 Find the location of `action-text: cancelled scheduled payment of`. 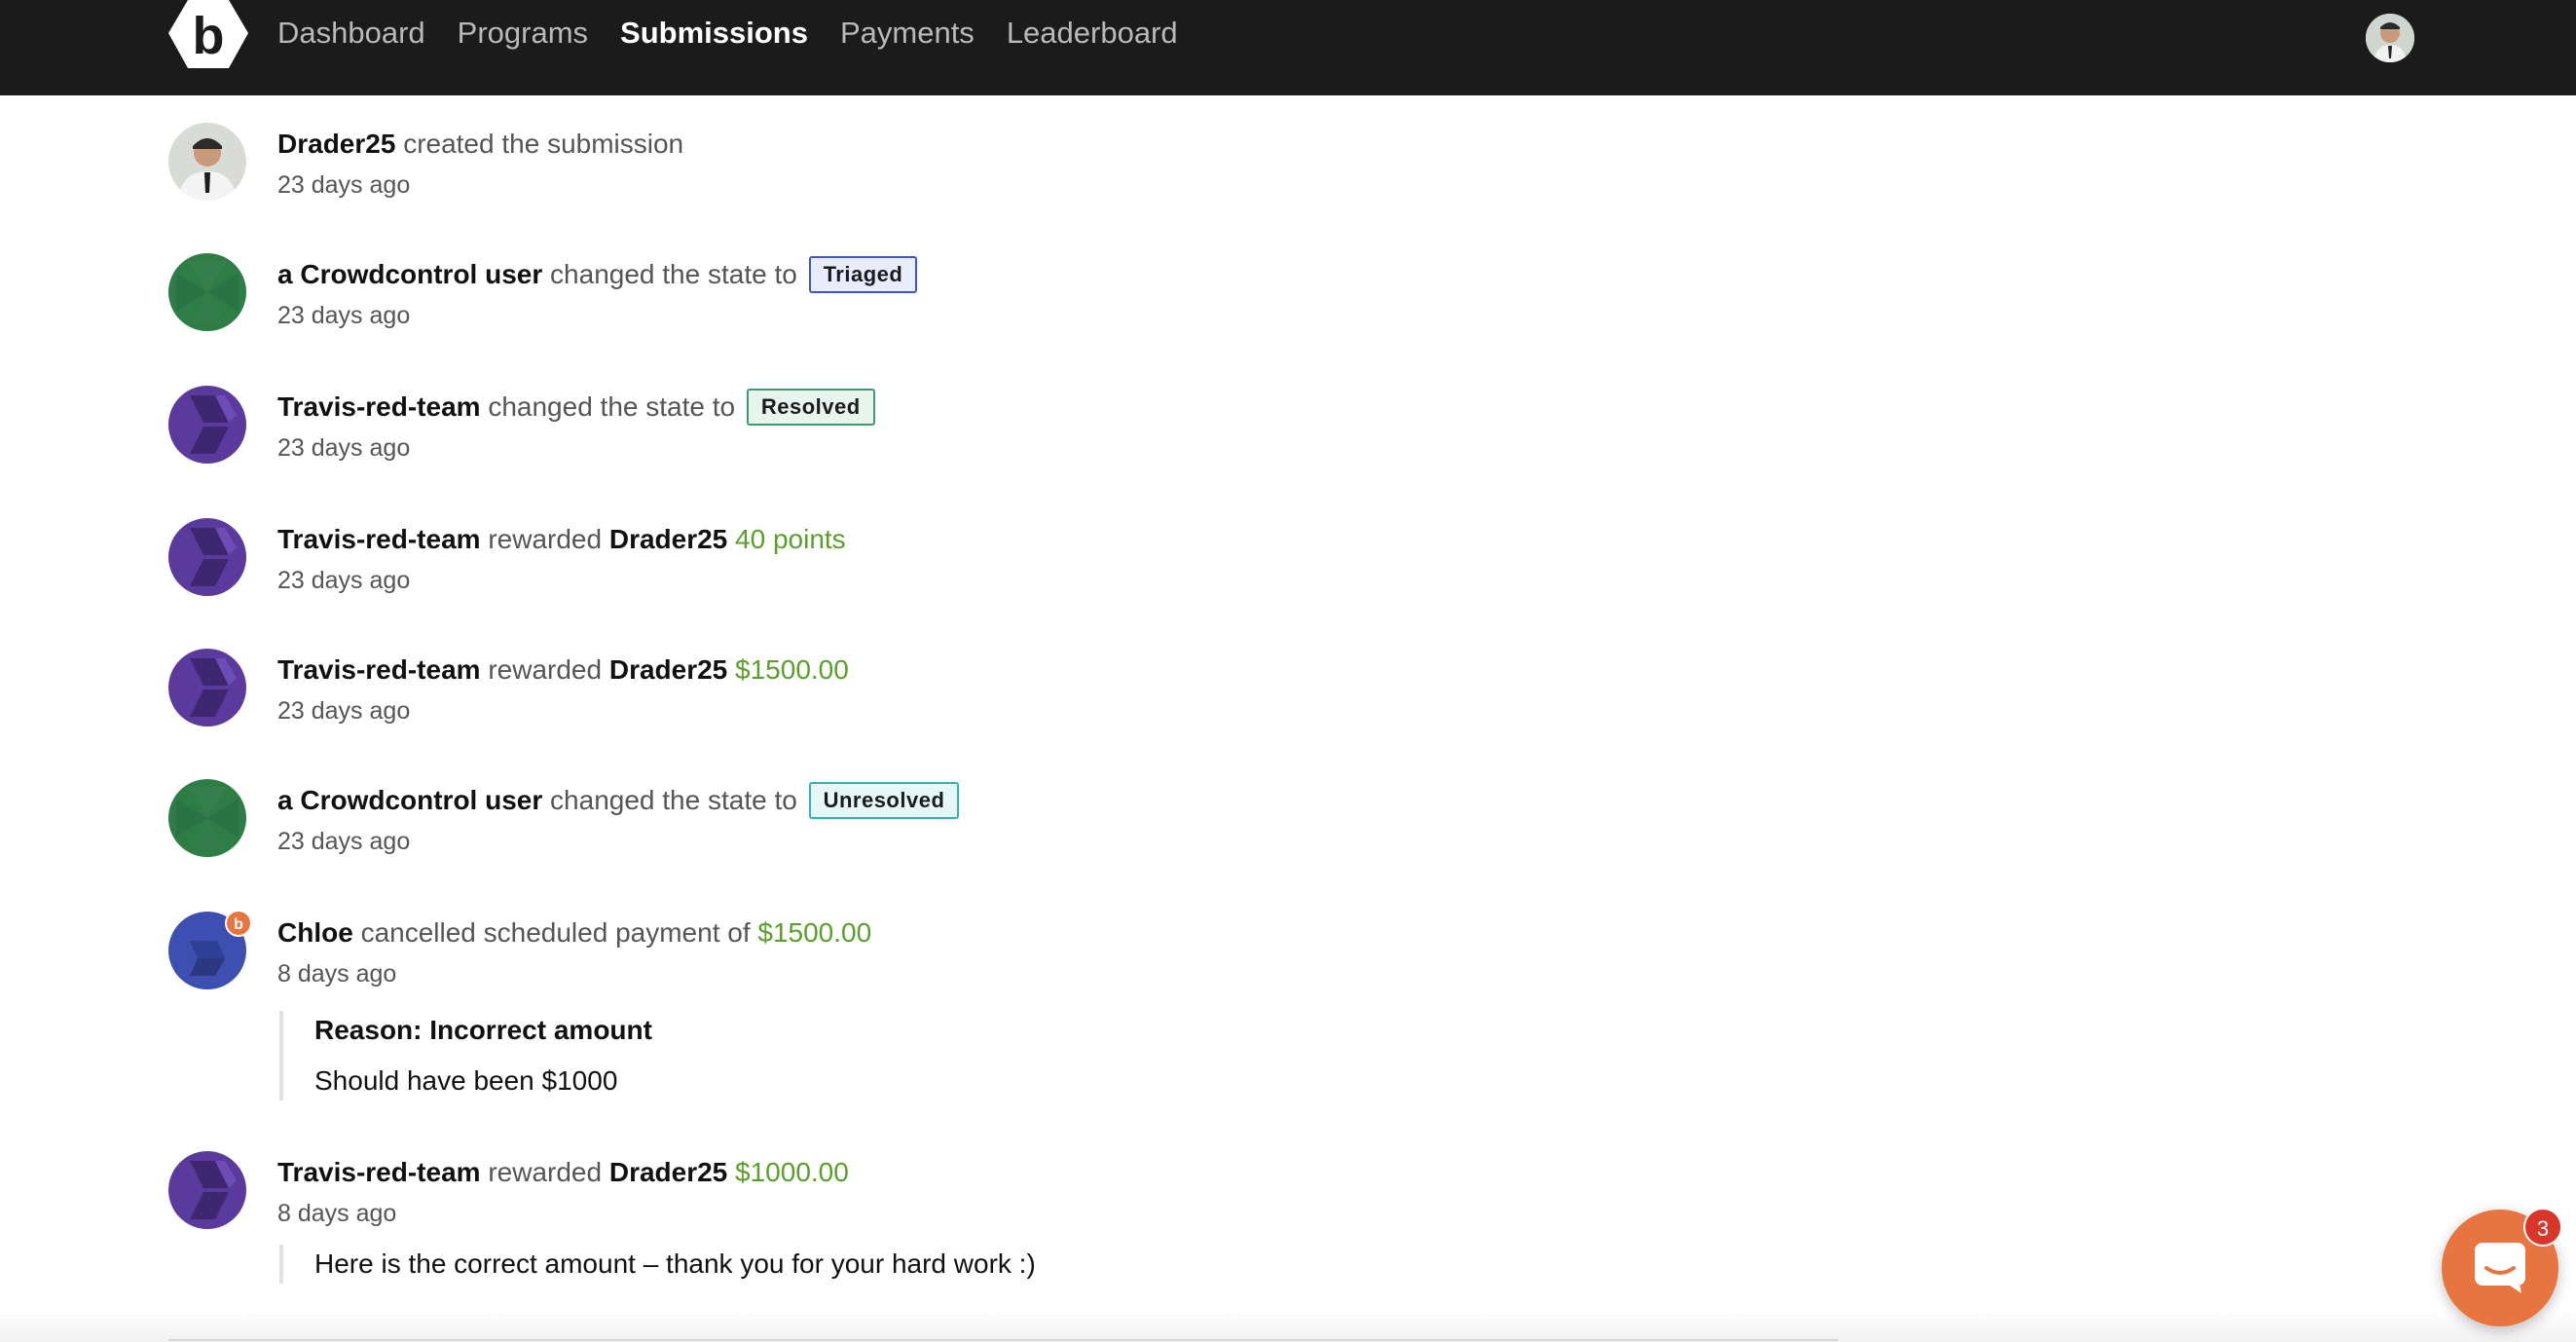

action-text: cancelled scheduled payment of is located at coordinates (555, 932).